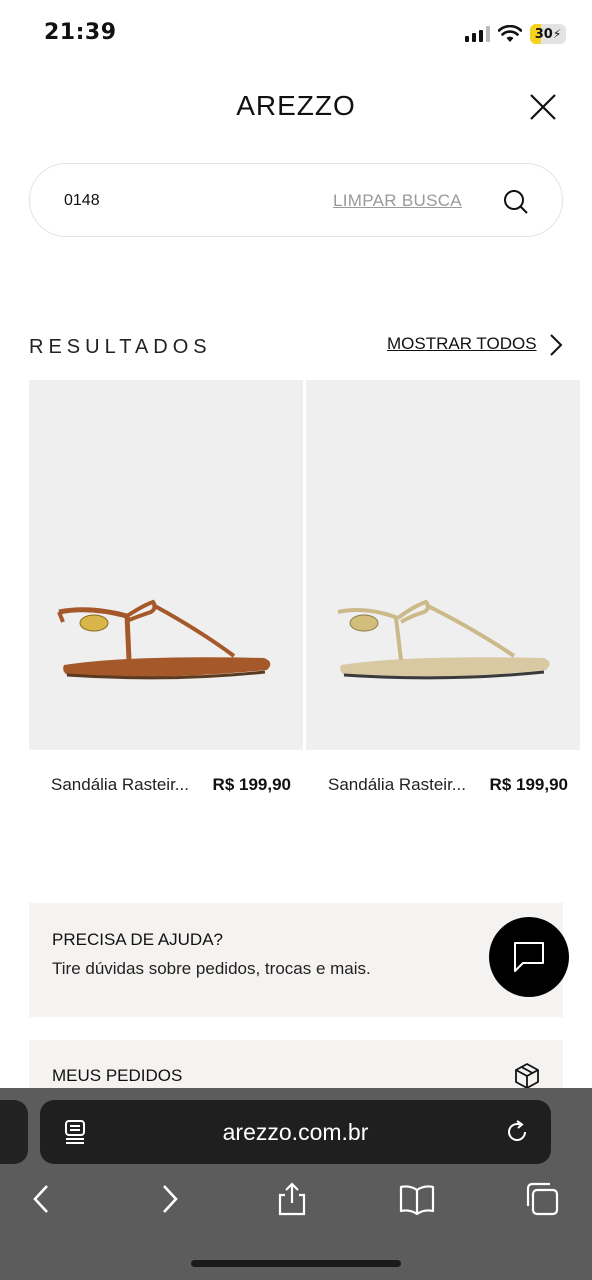  I want to click on search-field: 0148 LIMPAR BUSCA, so click(296, 200).